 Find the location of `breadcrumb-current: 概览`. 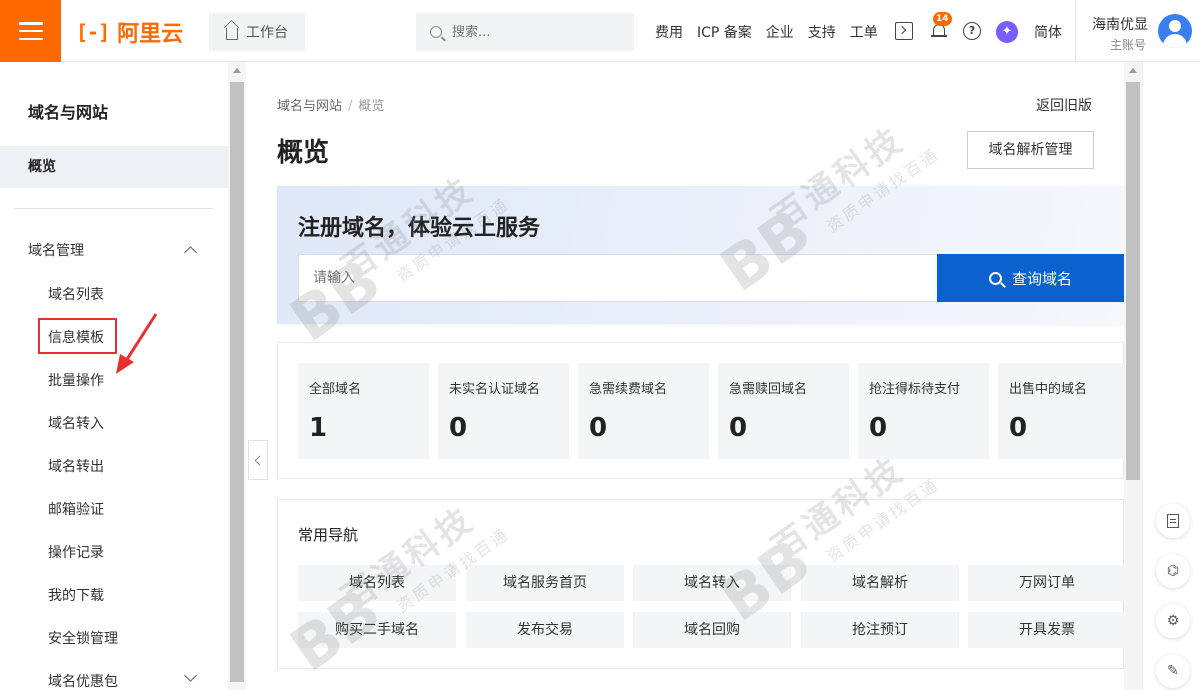

breadcrumb-current: 概览 is located at coordinates (371, 106).